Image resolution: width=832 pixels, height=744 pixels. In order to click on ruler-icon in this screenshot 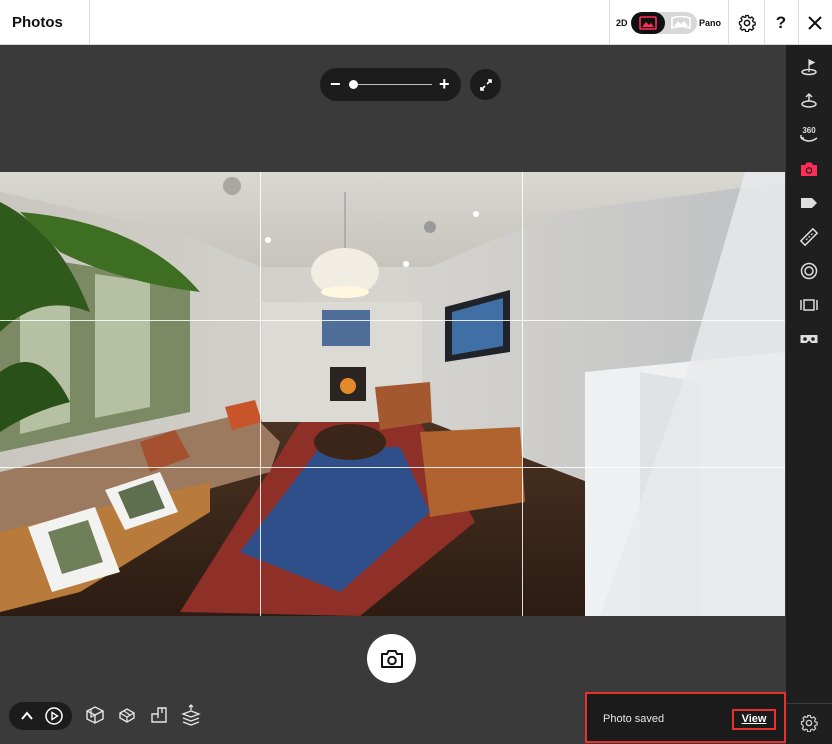, I will do `click(809, 237)`.